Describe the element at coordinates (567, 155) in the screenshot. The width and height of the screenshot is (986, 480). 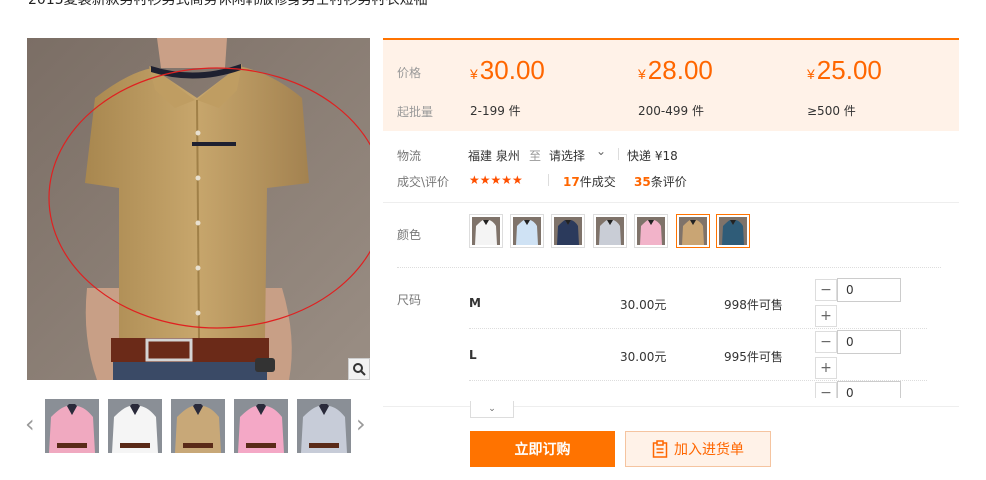
I see `destination-select: 请选择` at that location.